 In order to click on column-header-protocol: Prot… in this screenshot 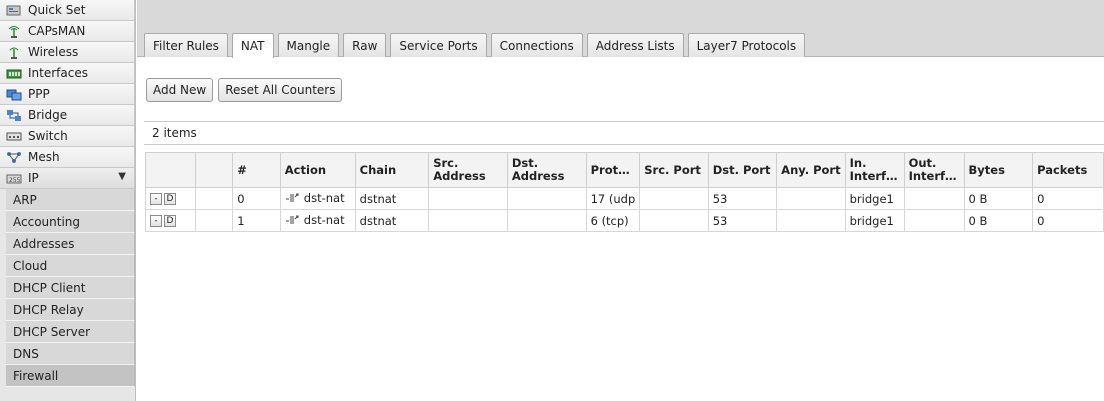, I will do `click(613, 170)`.